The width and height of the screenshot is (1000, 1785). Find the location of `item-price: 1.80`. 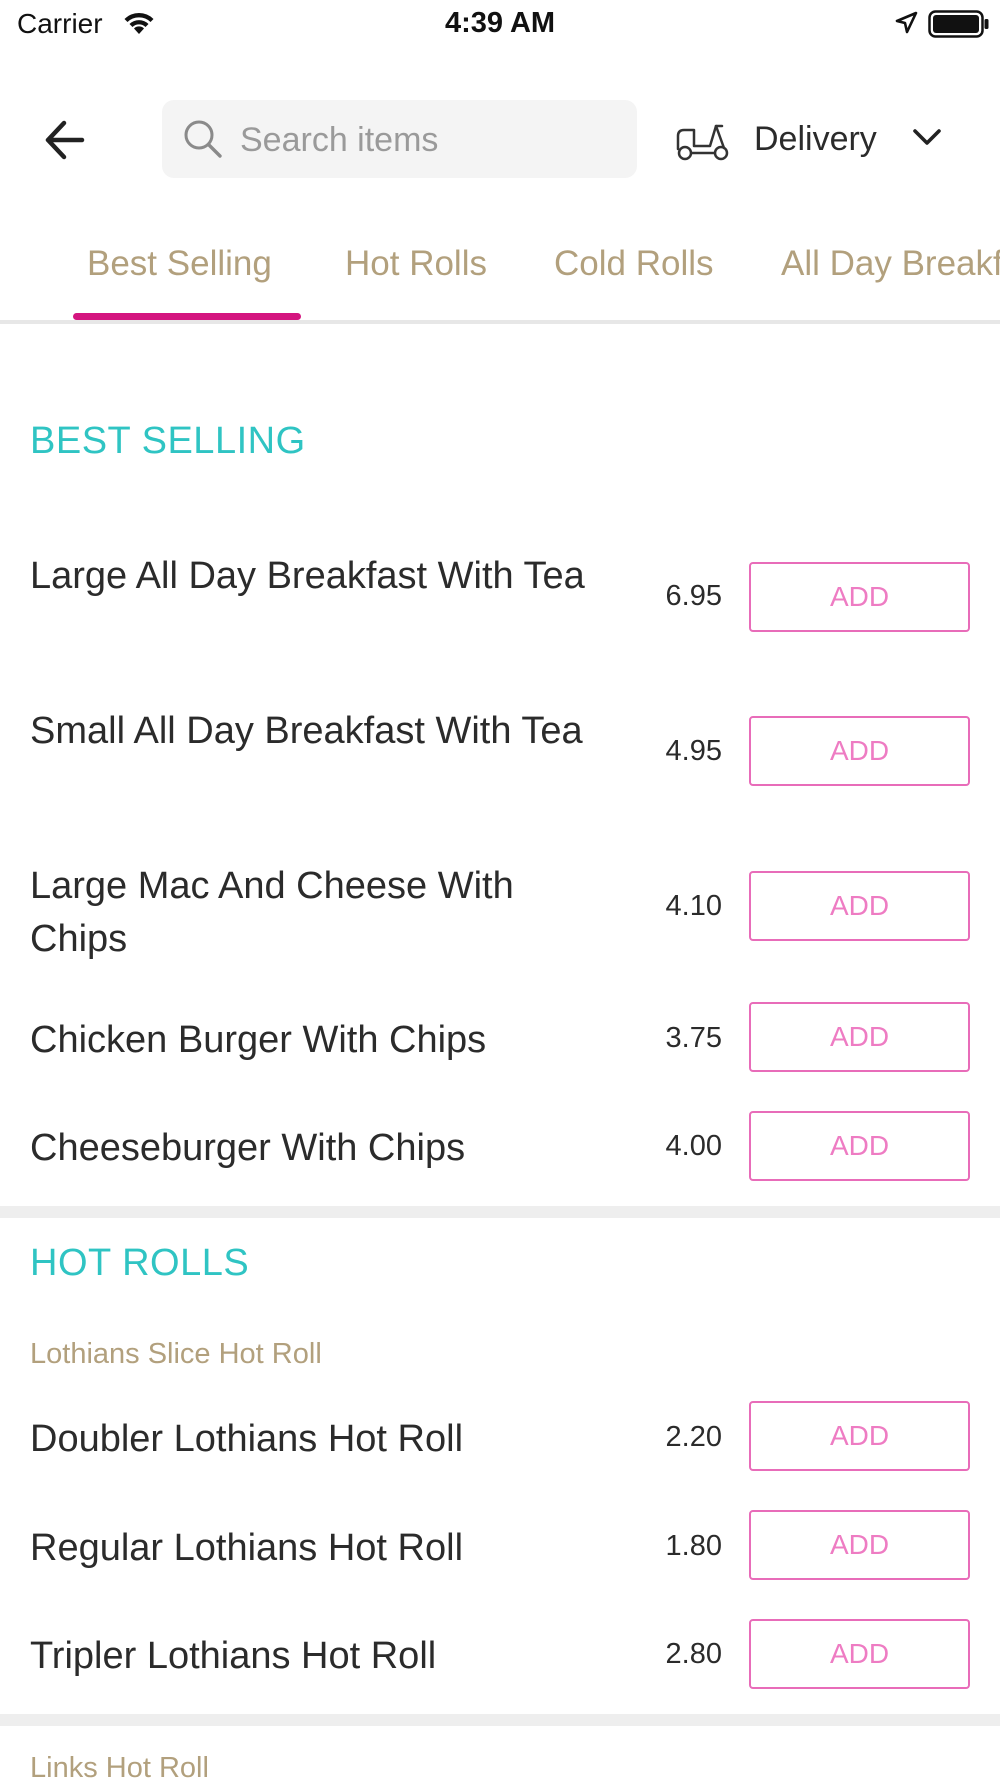

item-price: 1.80 is located at coordinates (693, 1546).